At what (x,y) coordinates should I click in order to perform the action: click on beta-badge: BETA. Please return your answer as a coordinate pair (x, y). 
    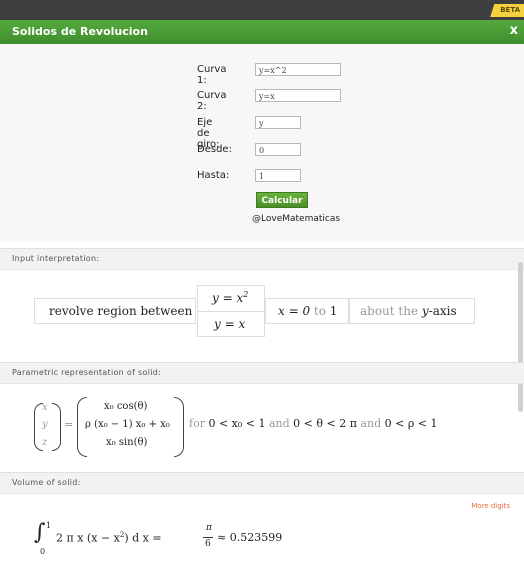
    Looking at the image, I should click on (507, 10).